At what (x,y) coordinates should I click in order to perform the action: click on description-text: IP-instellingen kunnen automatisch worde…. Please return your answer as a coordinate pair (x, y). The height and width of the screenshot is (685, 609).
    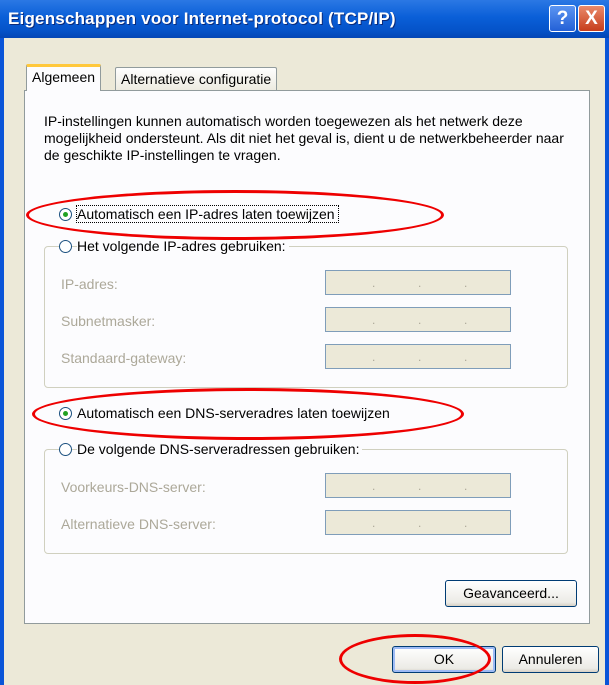
    Looking at the image, I should click on (304, 138).